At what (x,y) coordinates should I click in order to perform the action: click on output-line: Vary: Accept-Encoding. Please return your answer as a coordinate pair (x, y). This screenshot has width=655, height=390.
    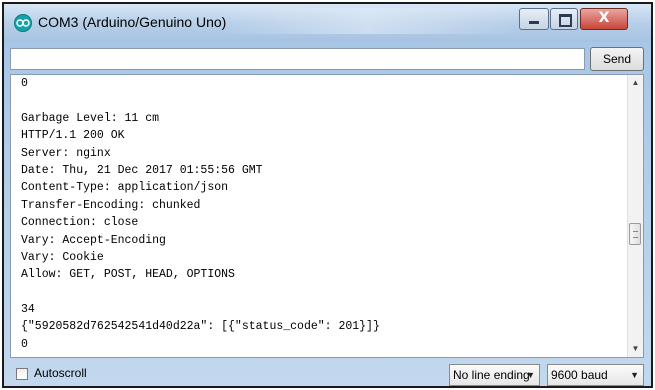
    Looking at the image, I should click on (93, 240).